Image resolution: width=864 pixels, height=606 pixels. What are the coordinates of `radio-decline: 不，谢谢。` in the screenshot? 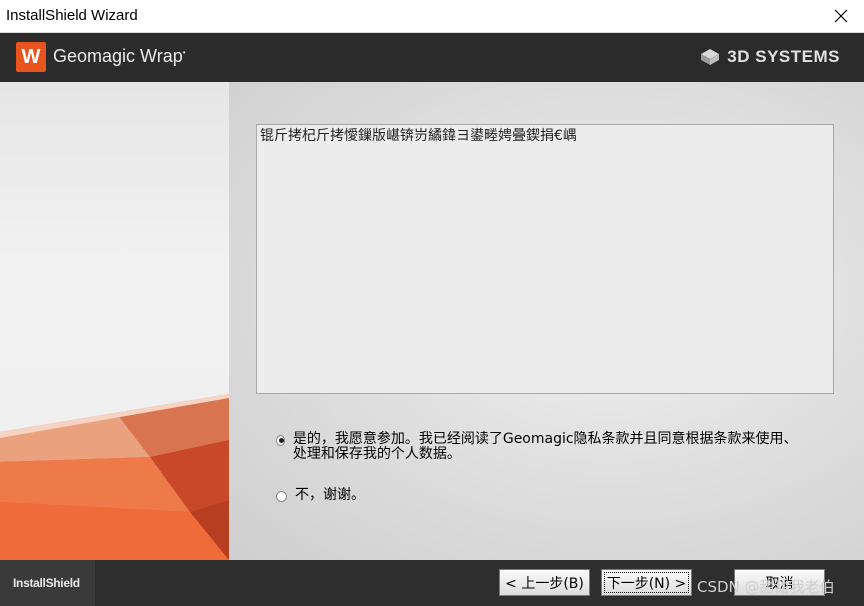 It's located at (320, 495).